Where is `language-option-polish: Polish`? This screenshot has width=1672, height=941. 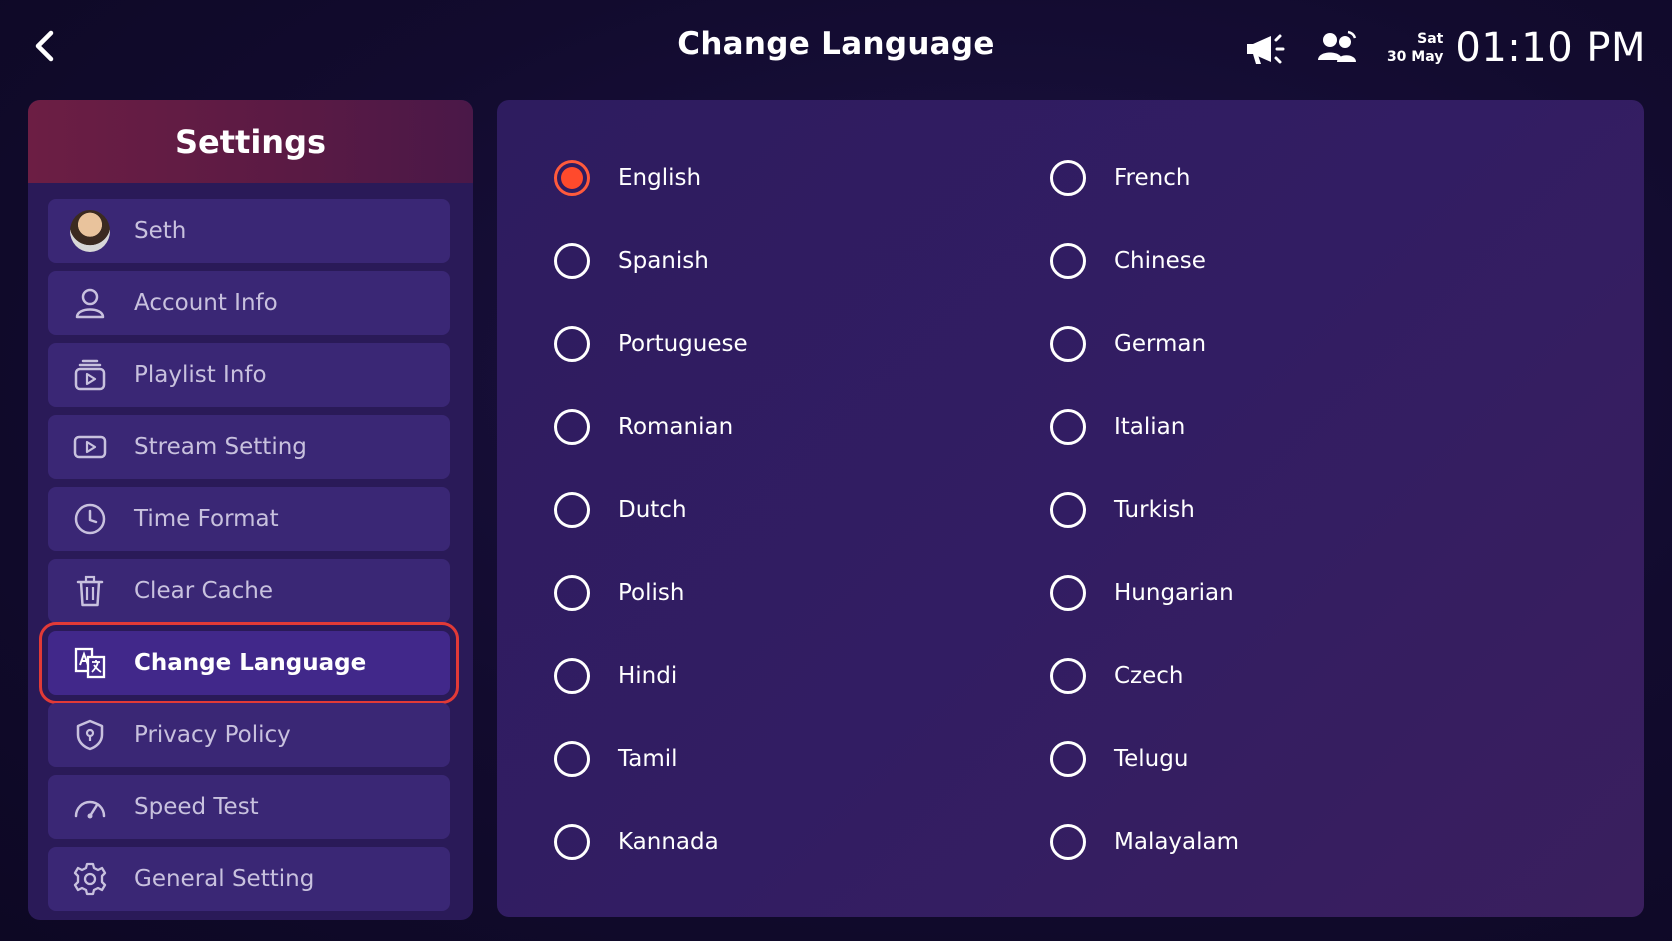 language-option-polish: Polish is located at coordinates (802, 593).